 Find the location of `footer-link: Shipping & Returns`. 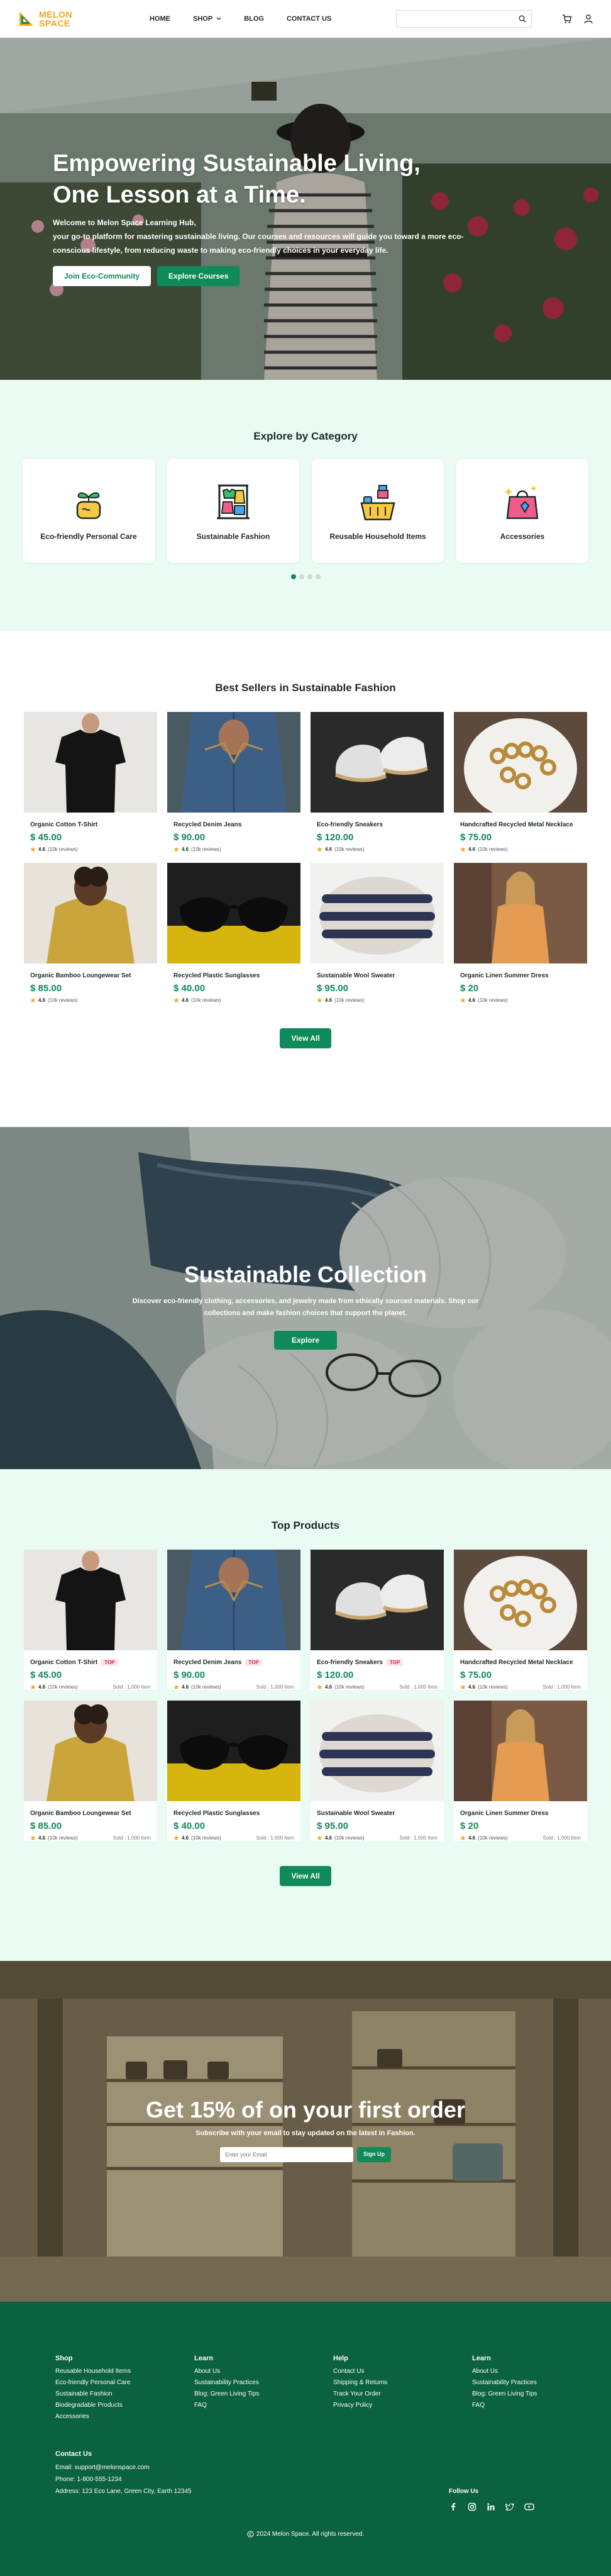

footer-link: Shipping & Returns is located at coordinates (402, 2383).